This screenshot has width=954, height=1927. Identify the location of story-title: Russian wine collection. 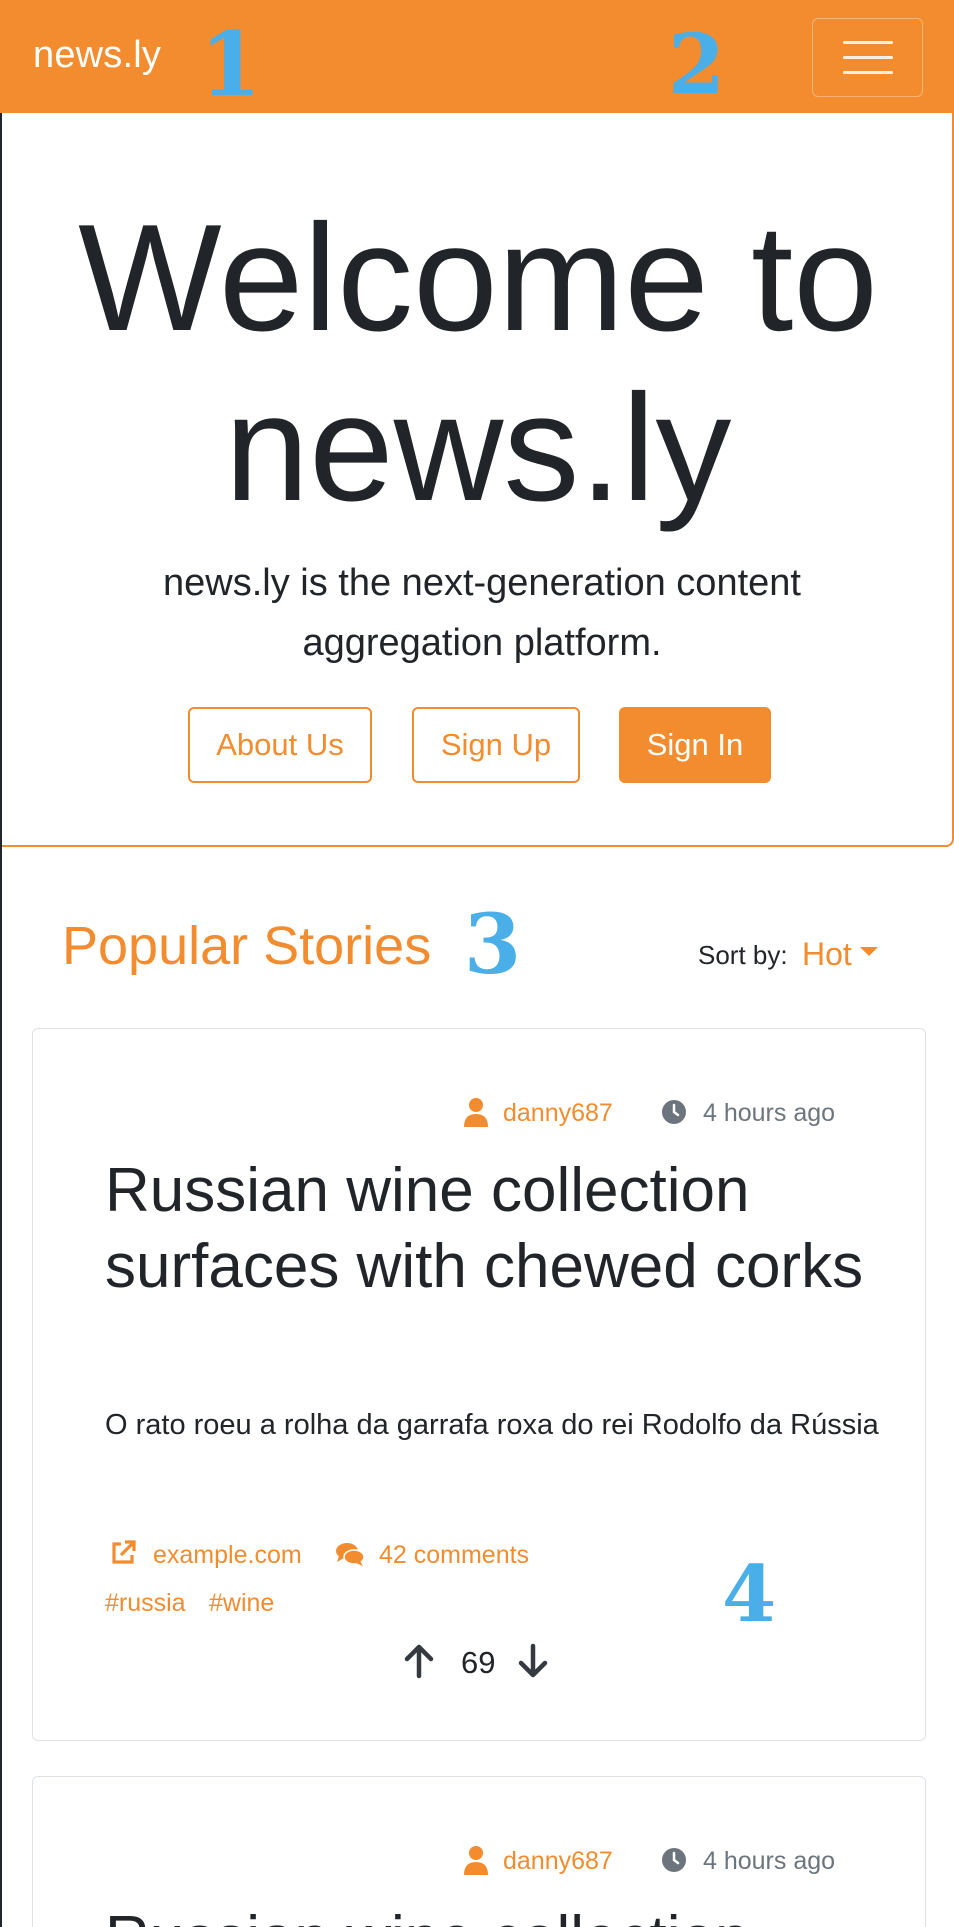
(495, 1914).